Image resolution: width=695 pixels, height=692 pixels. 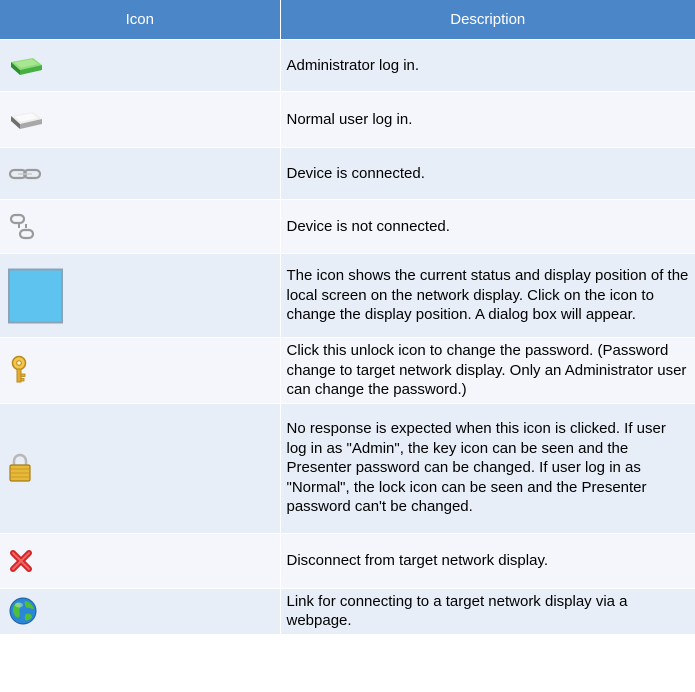 I want to click on display-position-square-icon, so click(x=35, y=295).